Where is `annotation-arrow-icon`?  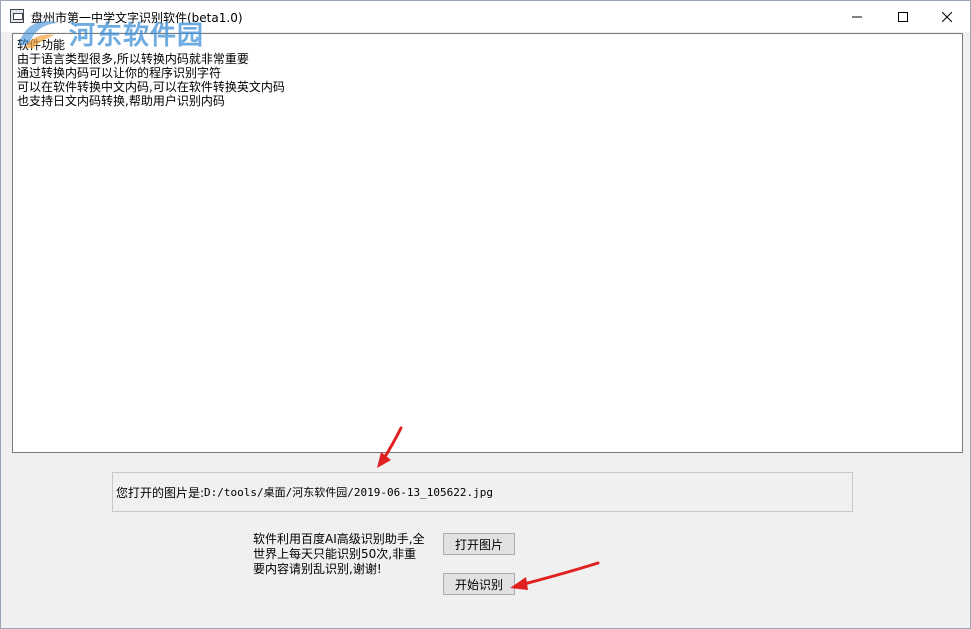
annotation-arrow-icon is located at coordinates (555, 575).